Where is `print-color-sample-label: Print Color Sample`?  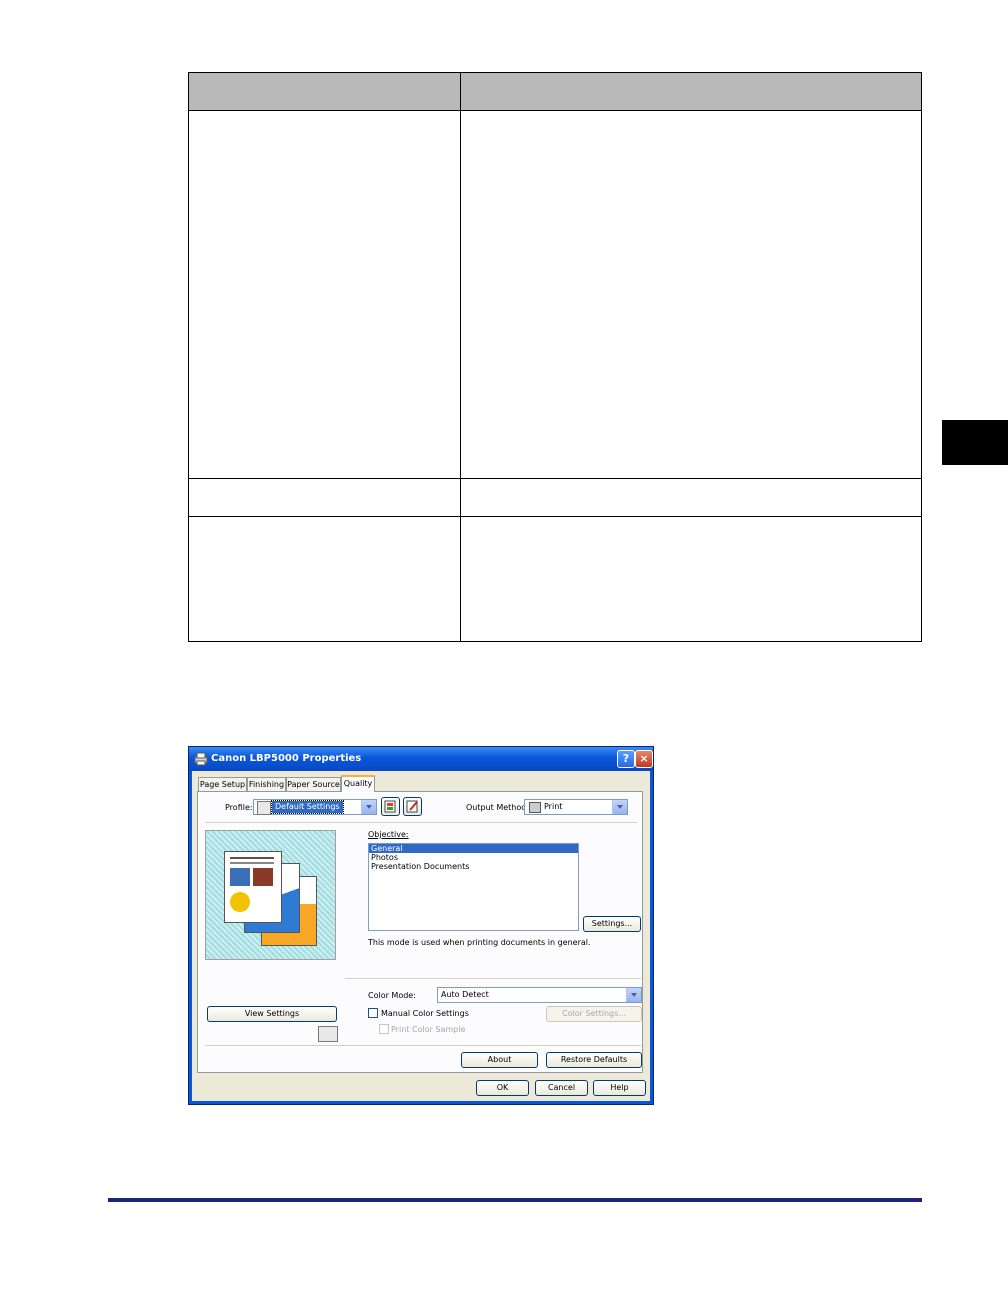 print-color-sample-label: Print Color Sample is located at coordinates (428, 1029).